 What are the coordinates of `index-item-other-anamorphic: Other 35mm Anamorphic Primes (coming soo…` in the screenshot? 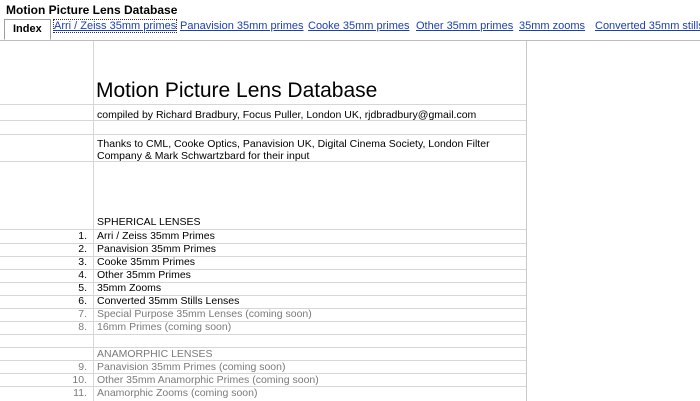 It's located at (208, 380).